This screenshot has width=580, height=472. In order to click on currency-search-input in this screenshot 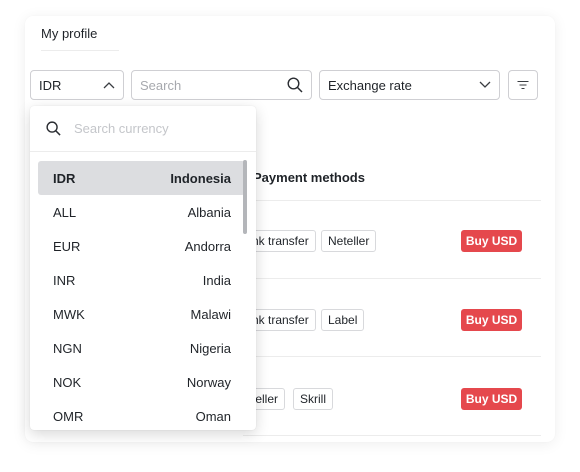, I will do `click(154, 128)`.